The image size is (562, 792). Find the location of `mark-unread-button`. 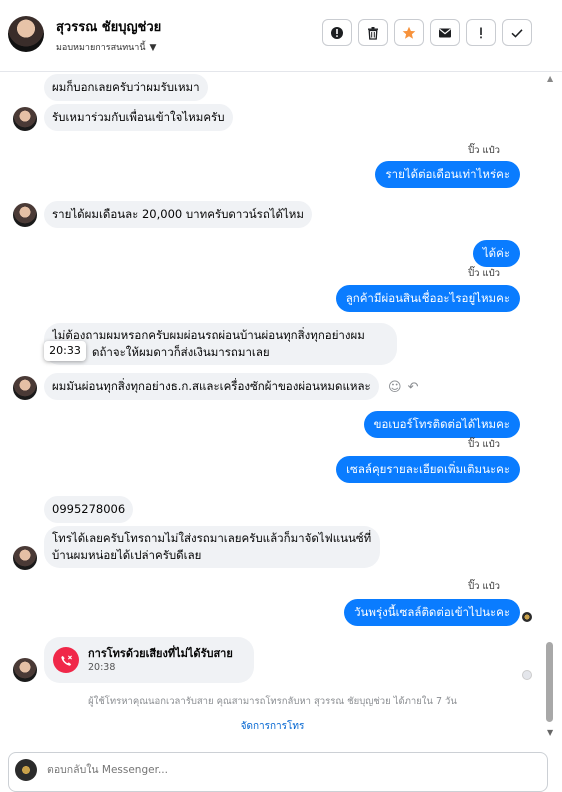

mark-unread-button is located at coordinates (445, 32).